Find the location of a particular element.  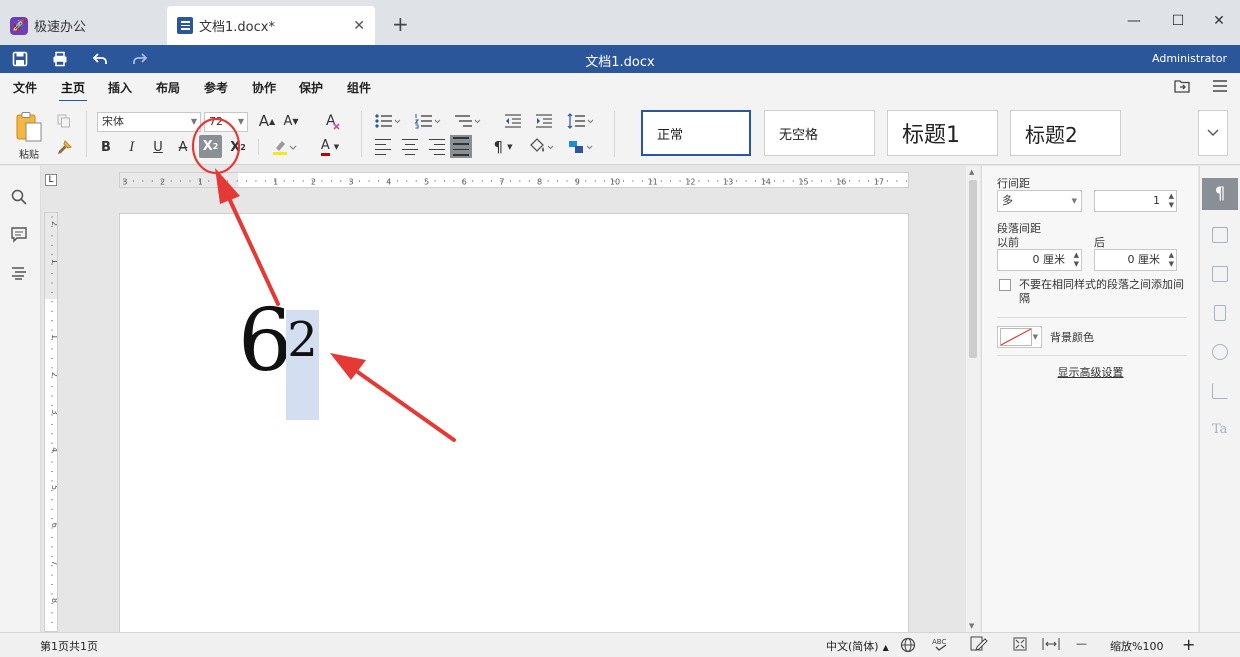

ruler-label: 2 is located at coordinates (313, 182).